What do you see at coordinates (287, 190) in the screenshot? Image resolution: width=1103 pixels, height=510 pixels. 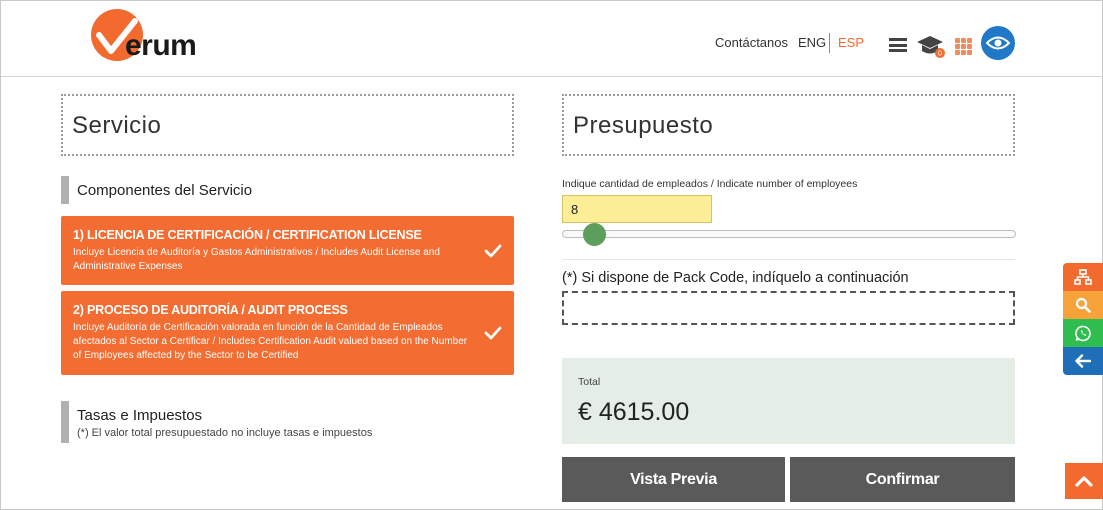 I see `components-heading: Componentes del Servicio` at bounding box center [287, 190].